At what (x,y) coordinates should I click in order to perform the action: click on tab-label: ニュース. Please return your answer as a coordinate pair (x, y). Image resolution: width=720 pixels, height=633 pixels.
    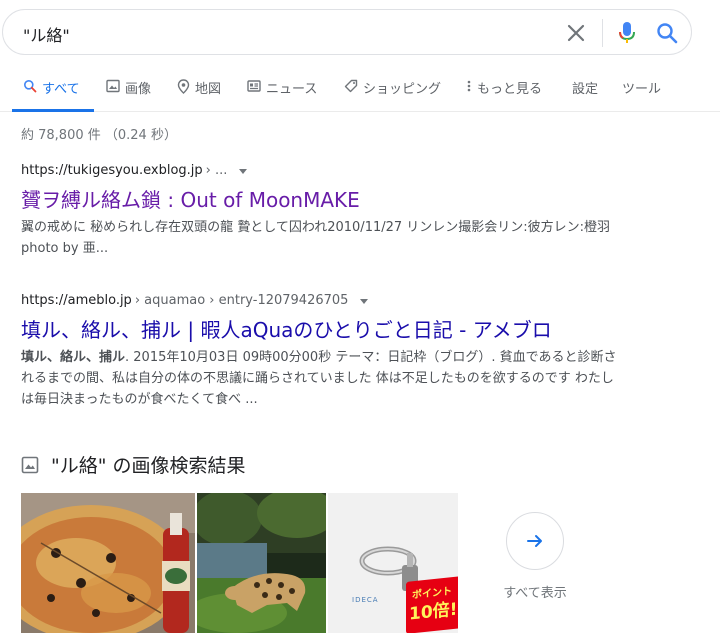
    Looking at the image, I should click on (292, 89).